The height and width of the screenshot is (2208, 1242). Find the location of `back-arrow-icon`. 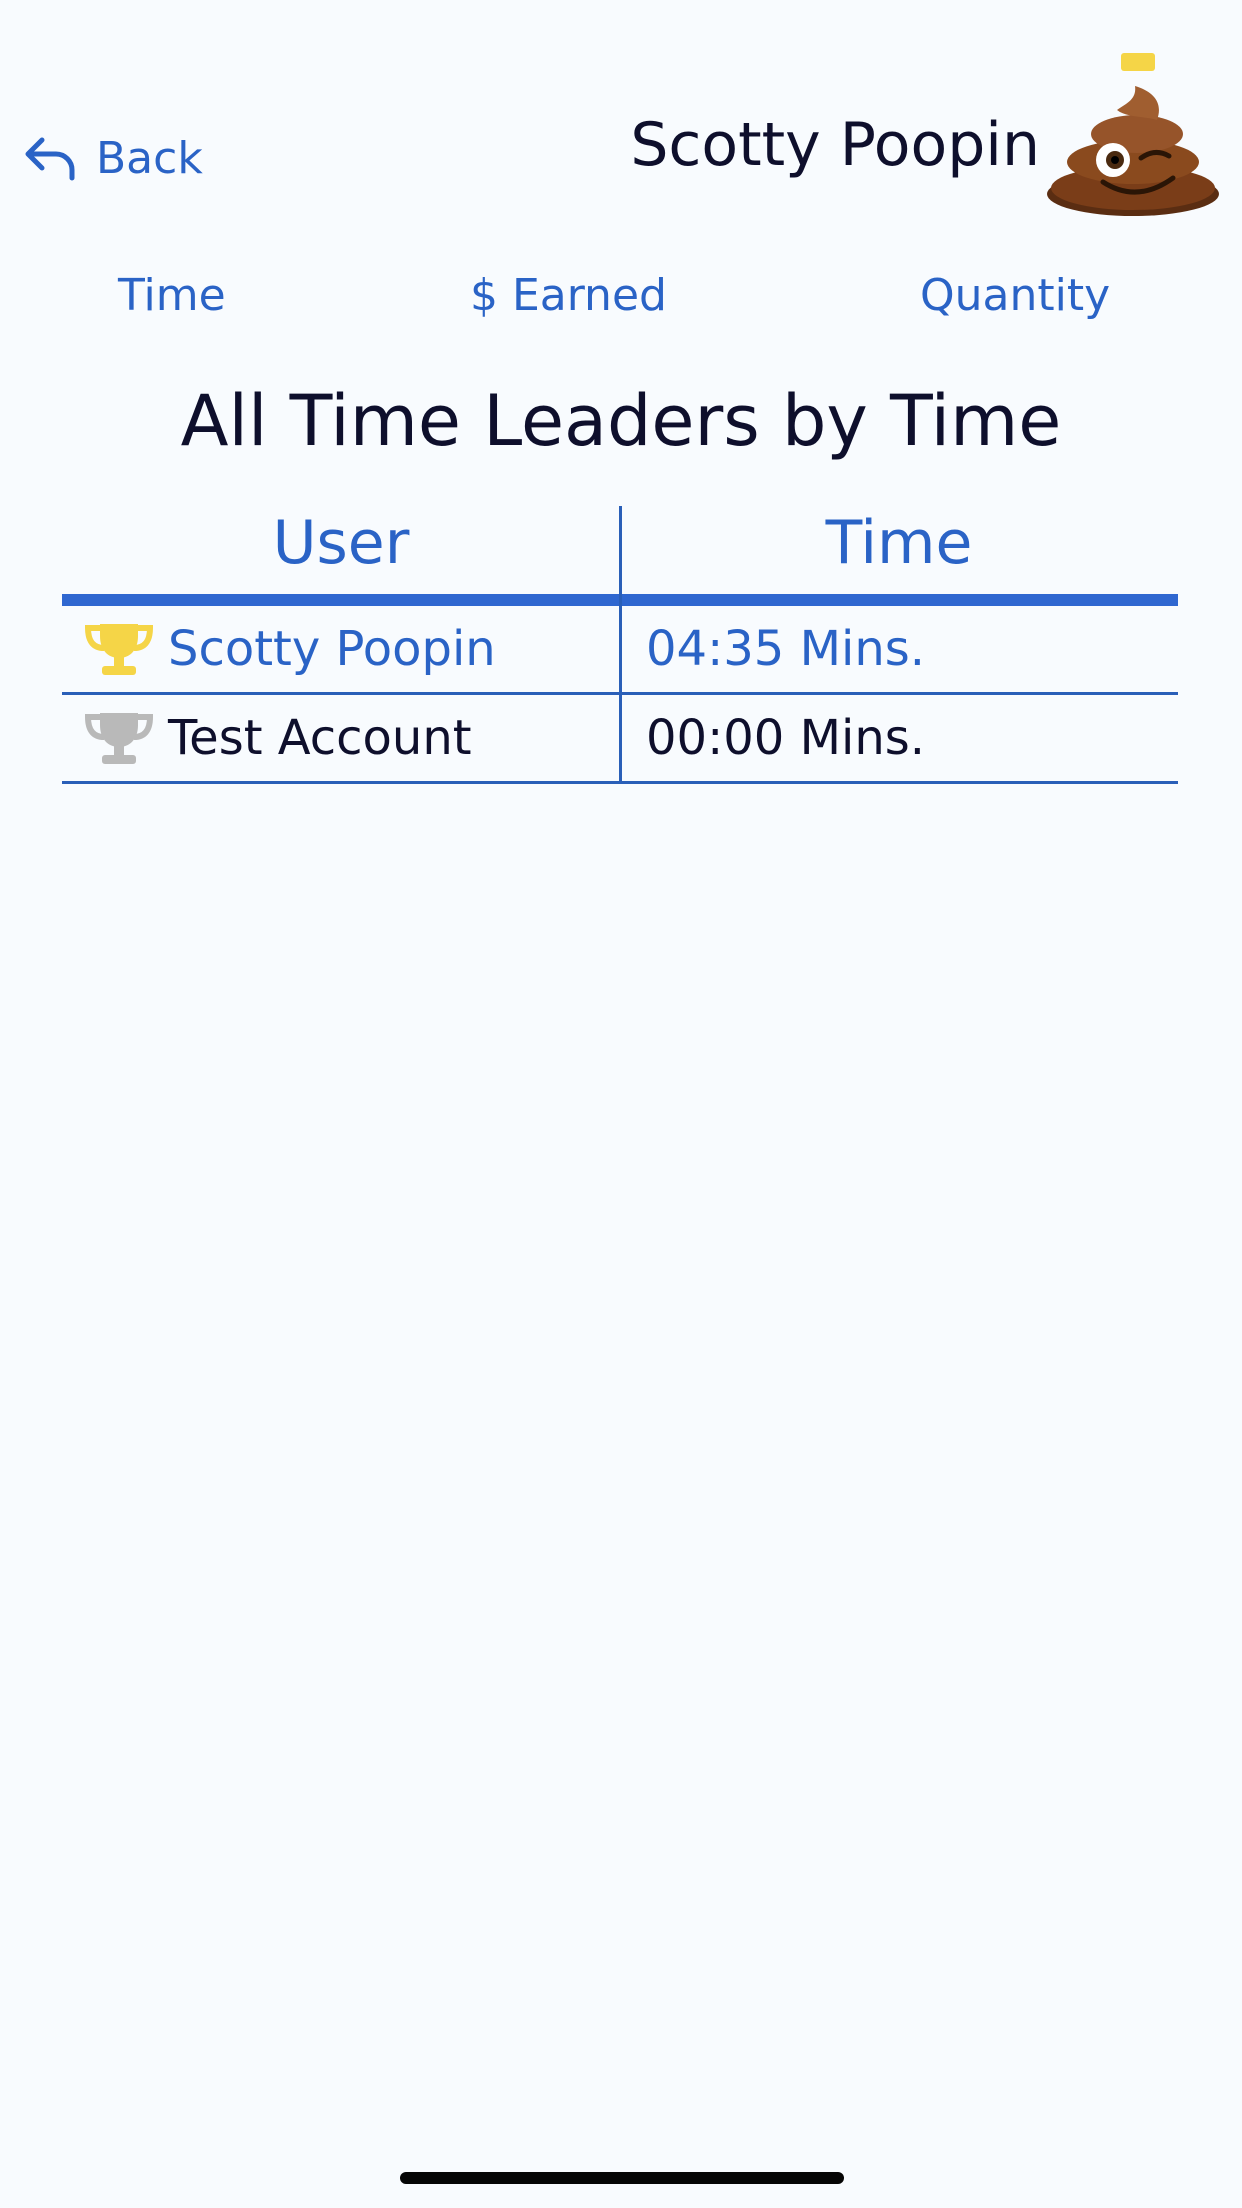

back-arrow-icon is located at coordinates (50, 159).